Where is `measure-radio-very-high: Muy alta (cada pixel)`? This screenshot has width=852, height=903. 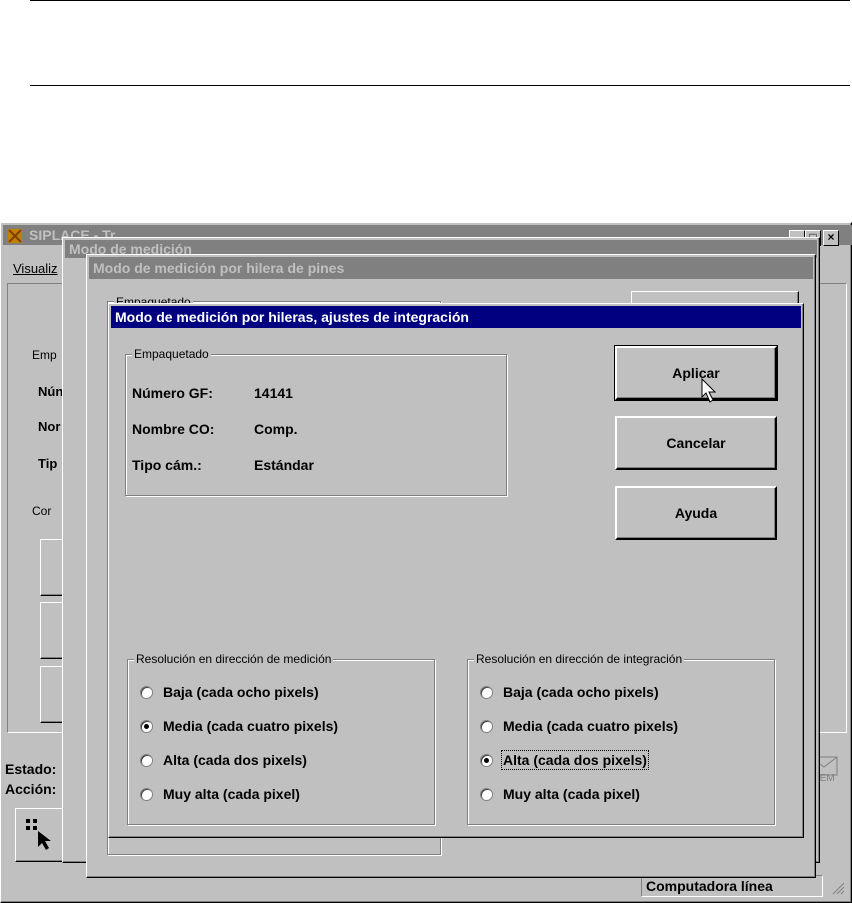 measure-radio-very-high: Muy alta (cada pixel) is located at coordinates (220, 794).